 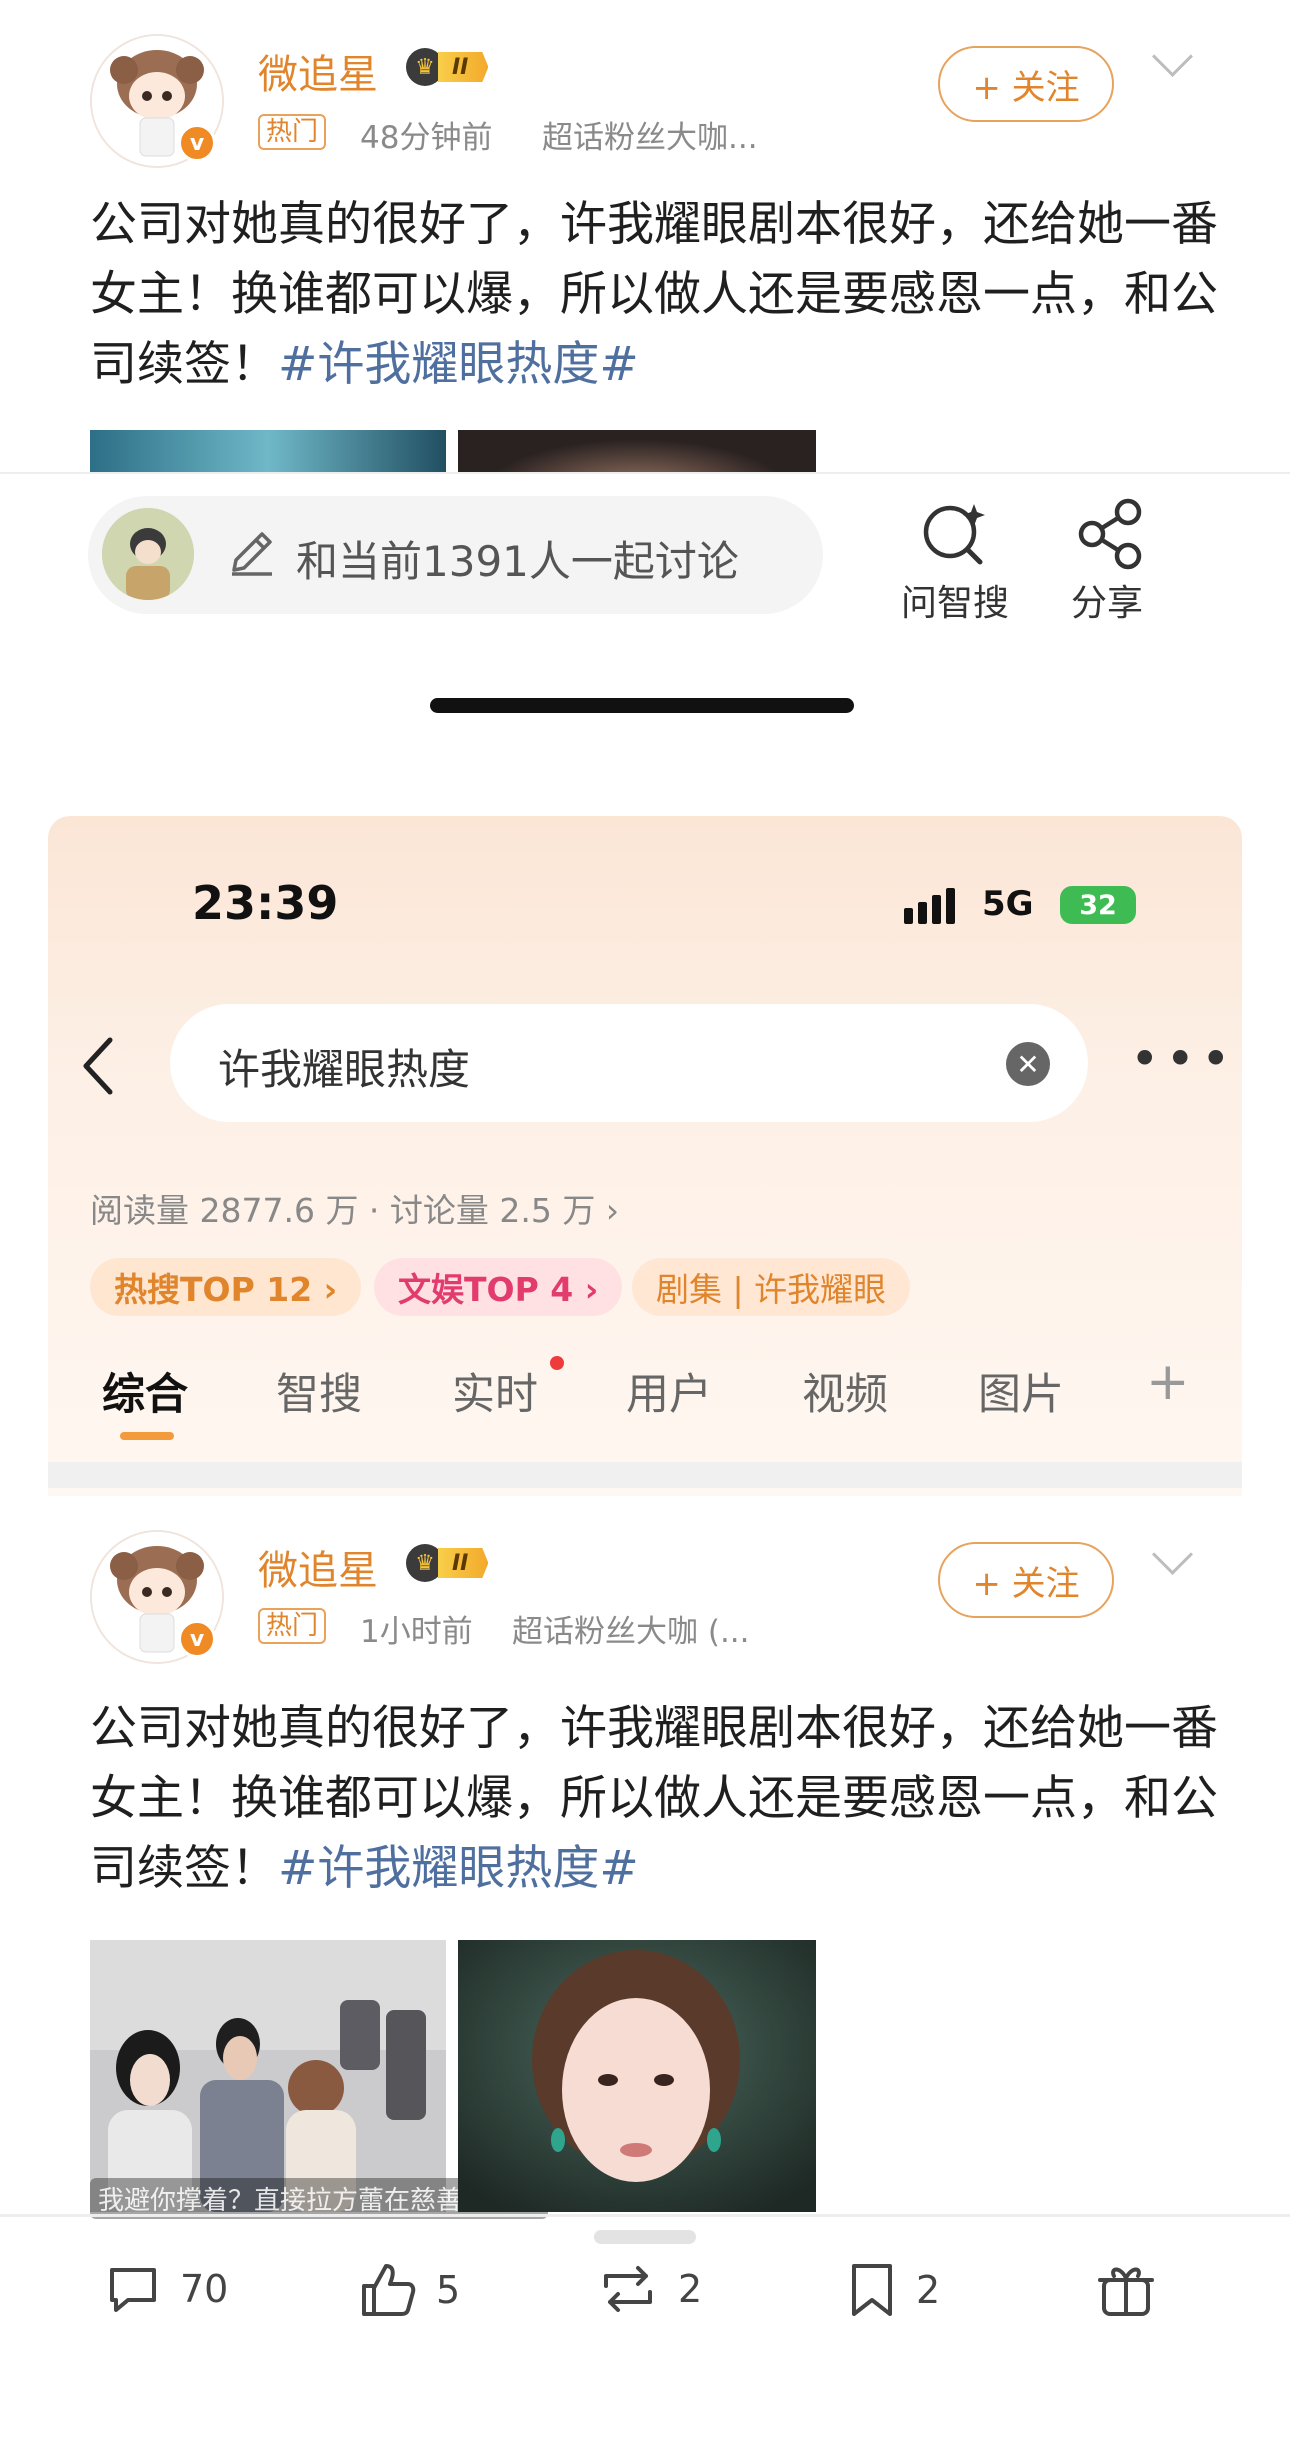 What do you see at coordinates (1111, 535) in the screenshot?
I see `share-icon` at bounding box center [1111, 535].